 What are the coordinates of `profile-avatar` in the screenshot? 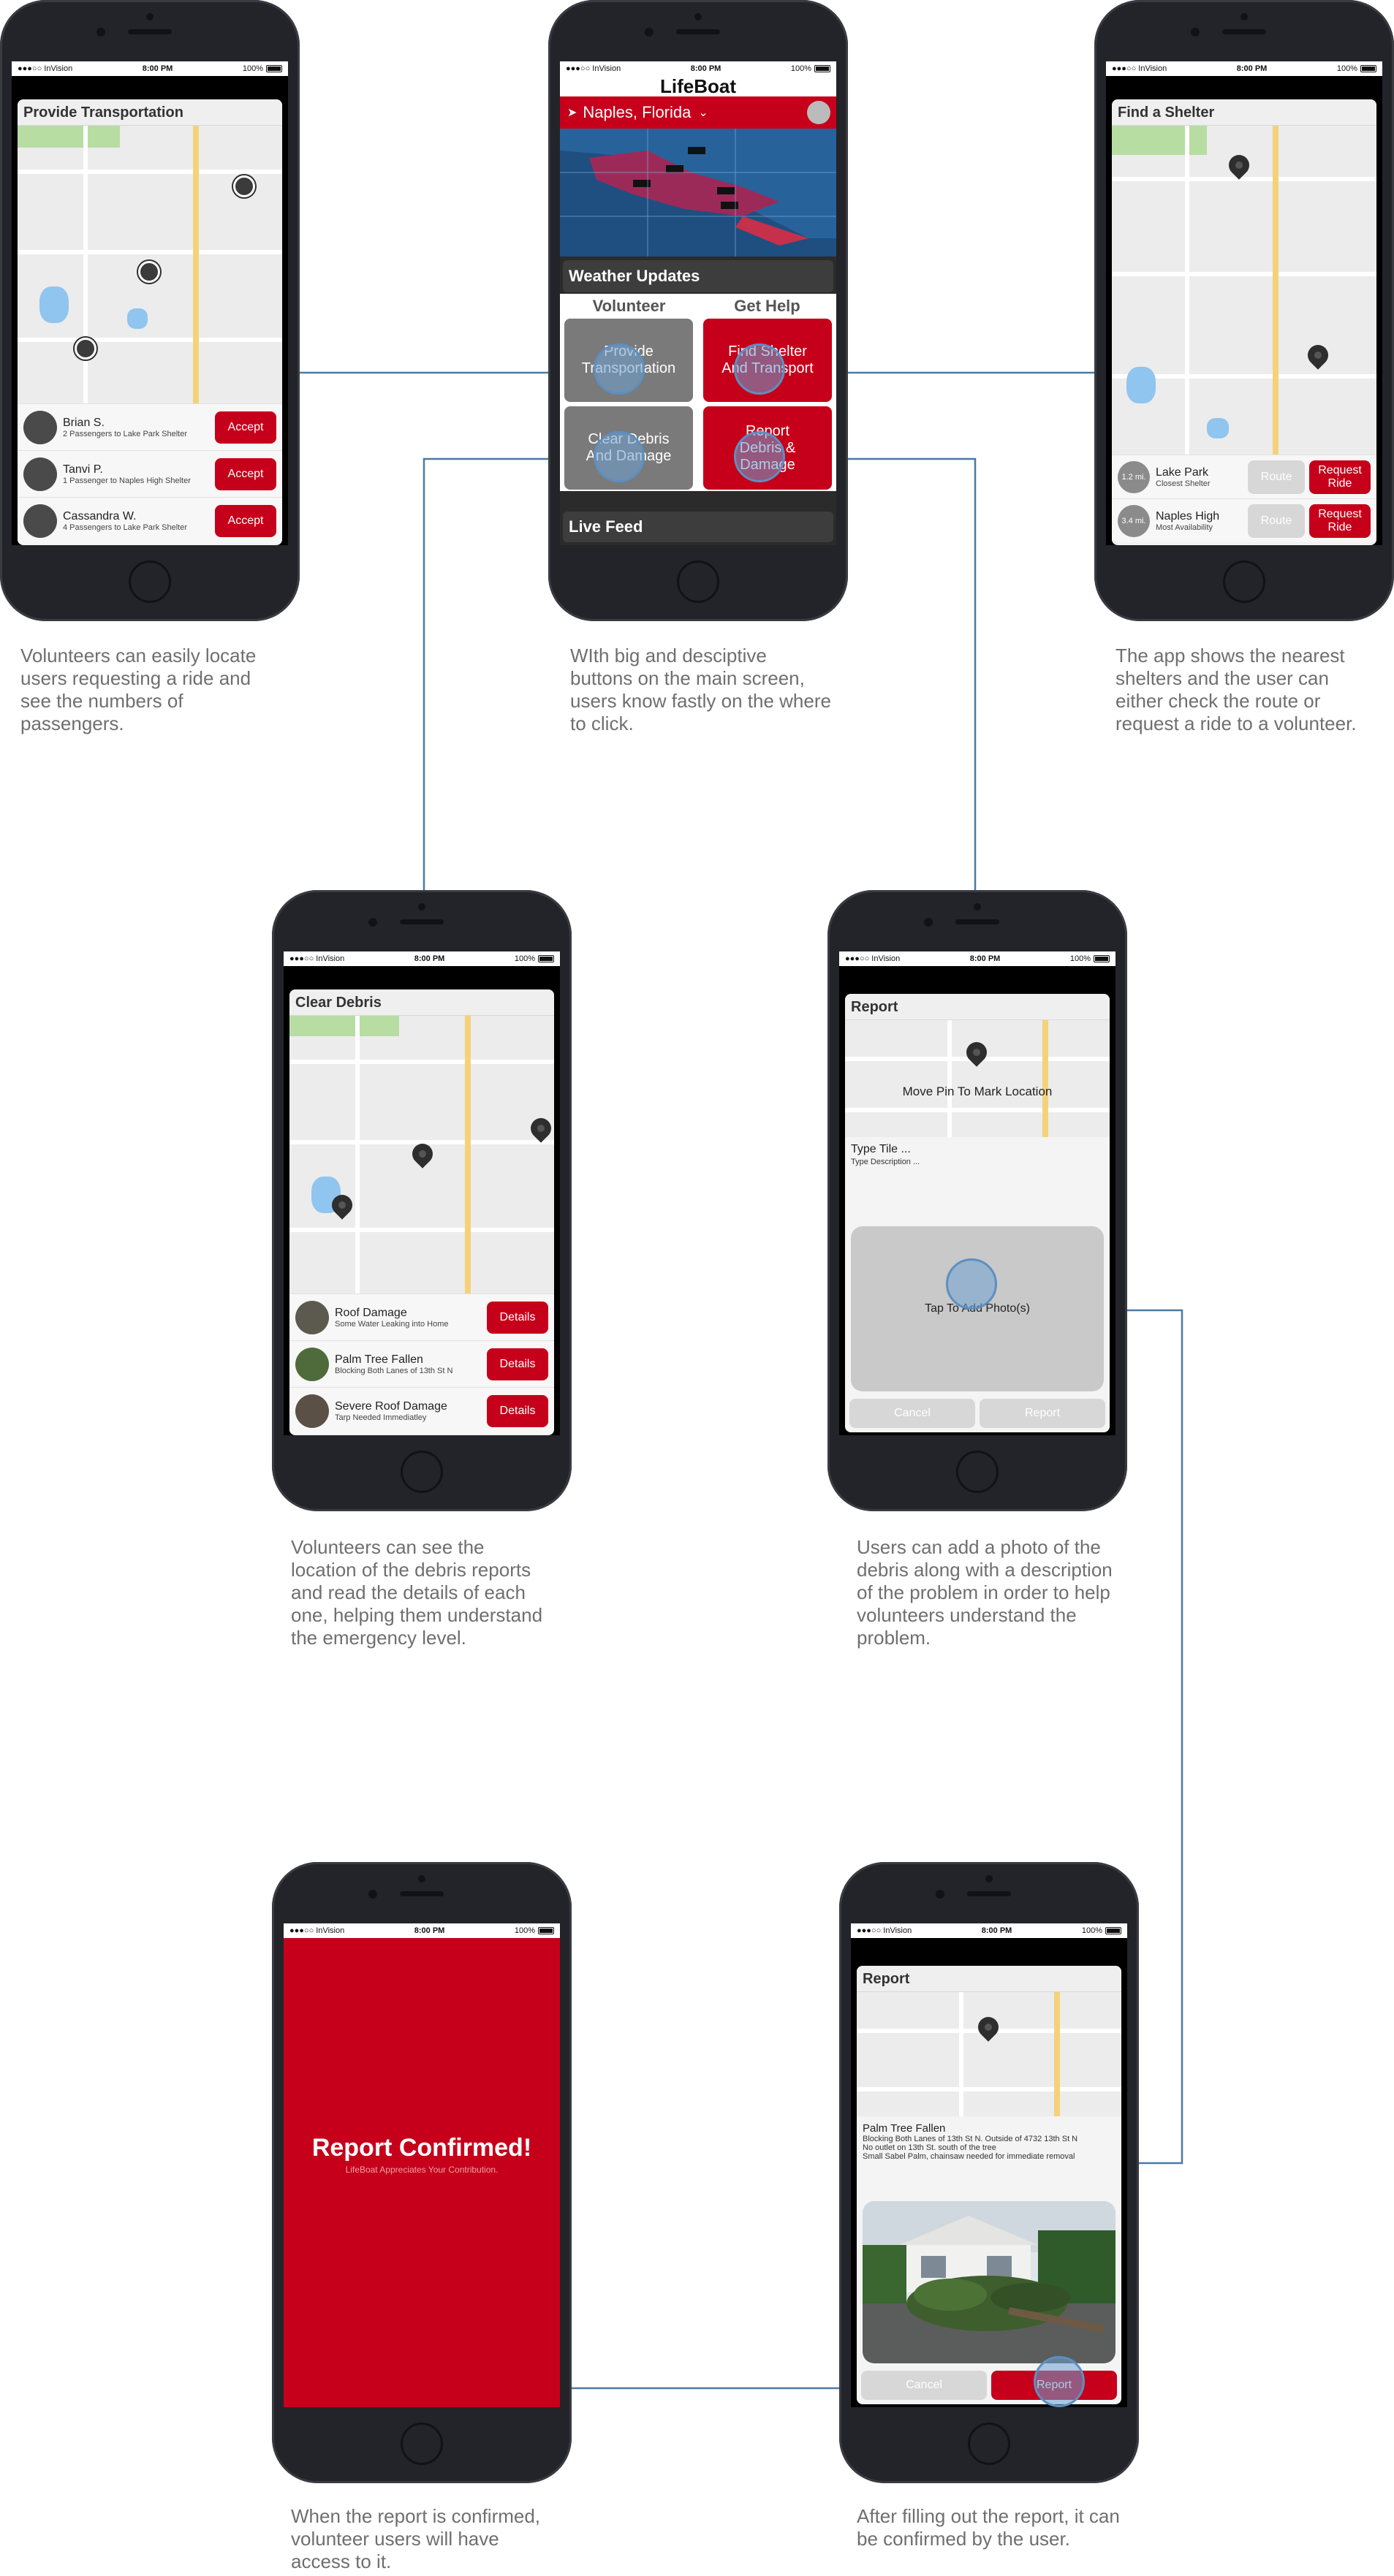 It's located at (818, 112).